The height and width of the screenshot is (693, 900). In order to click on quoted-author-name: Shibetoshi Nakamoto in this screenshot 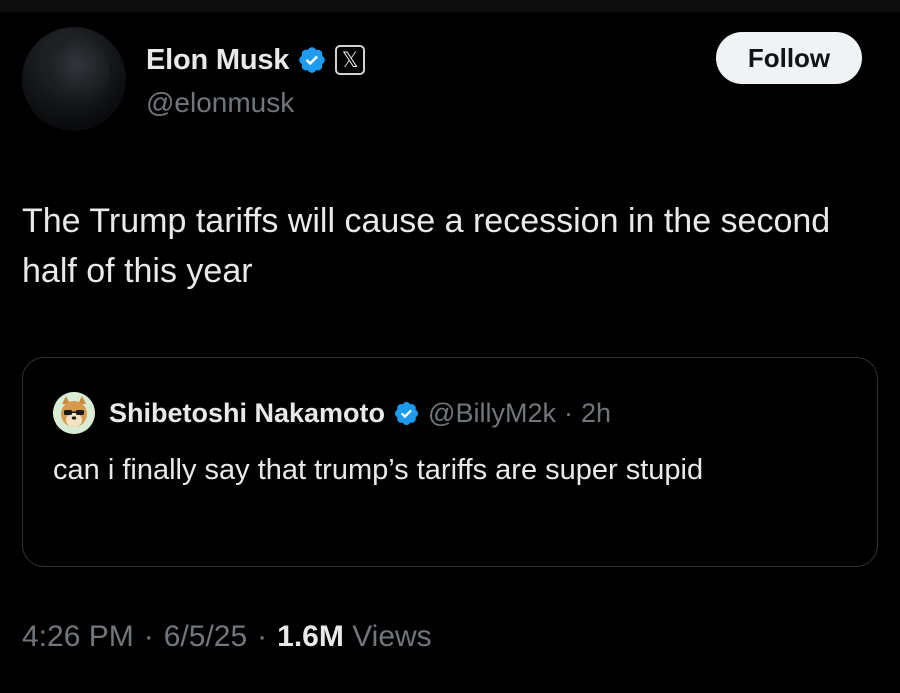, I will do `click(247, 413)`.